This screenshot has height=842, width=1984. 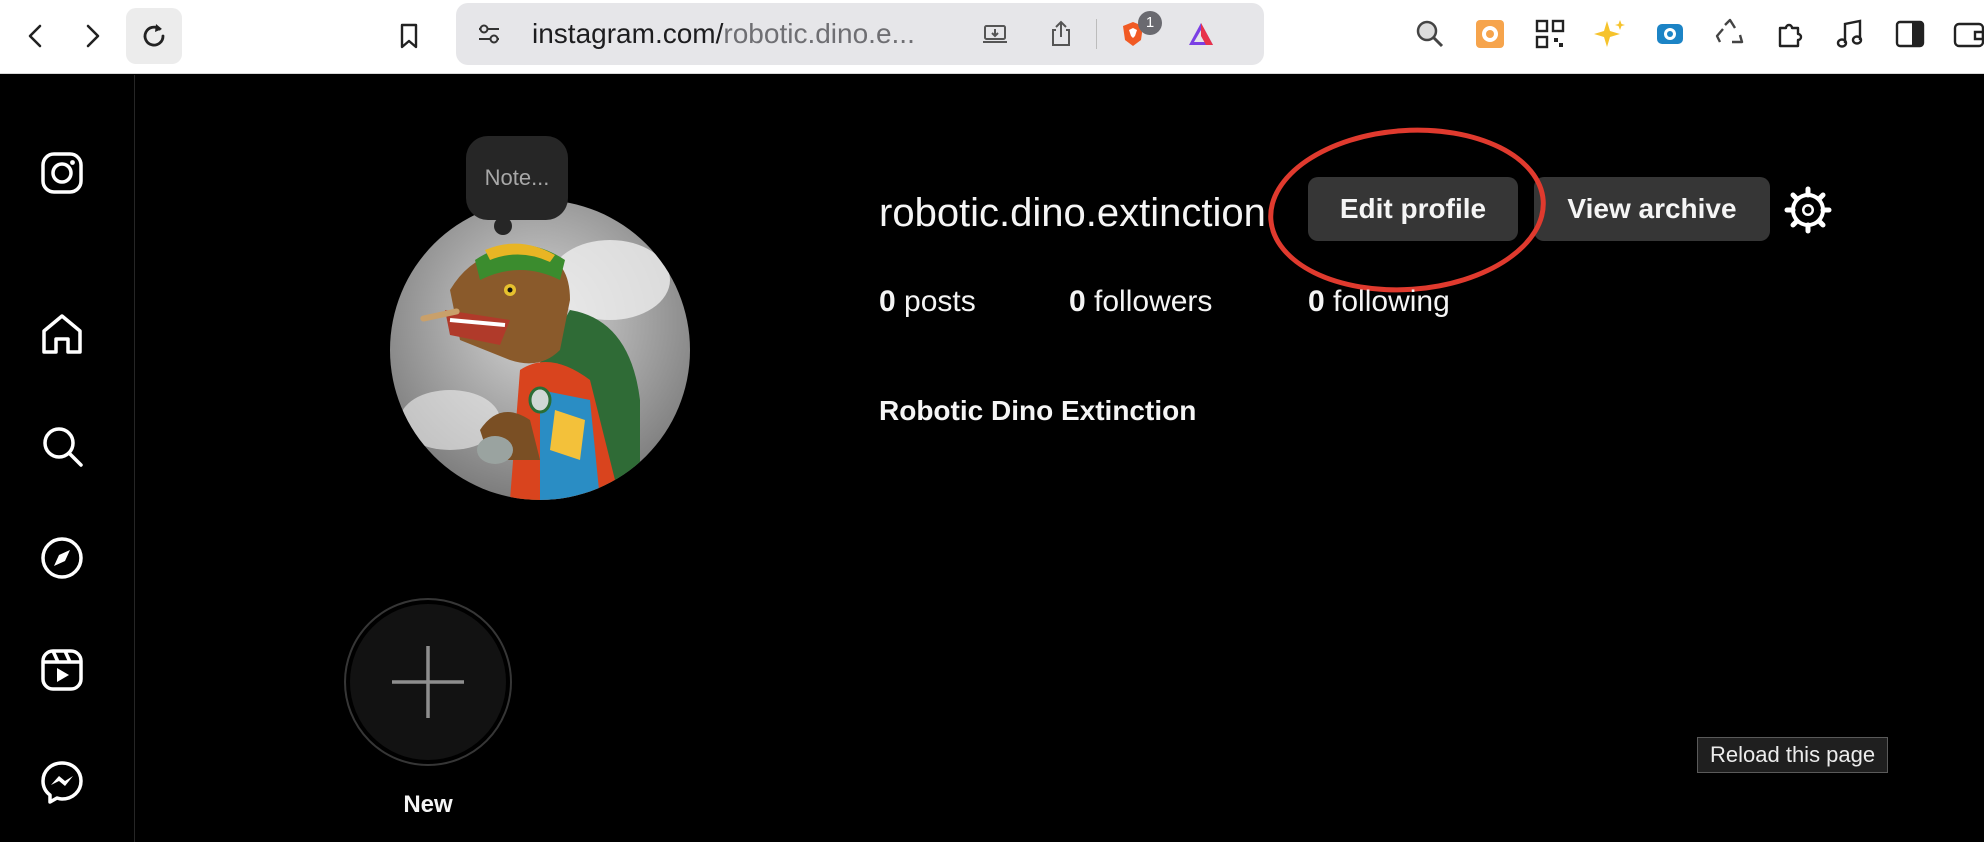 What do you see at coordinates (628, 33) in the screenshot?
I see `url-host: instagram.com/` at bounding box center [628, 33].